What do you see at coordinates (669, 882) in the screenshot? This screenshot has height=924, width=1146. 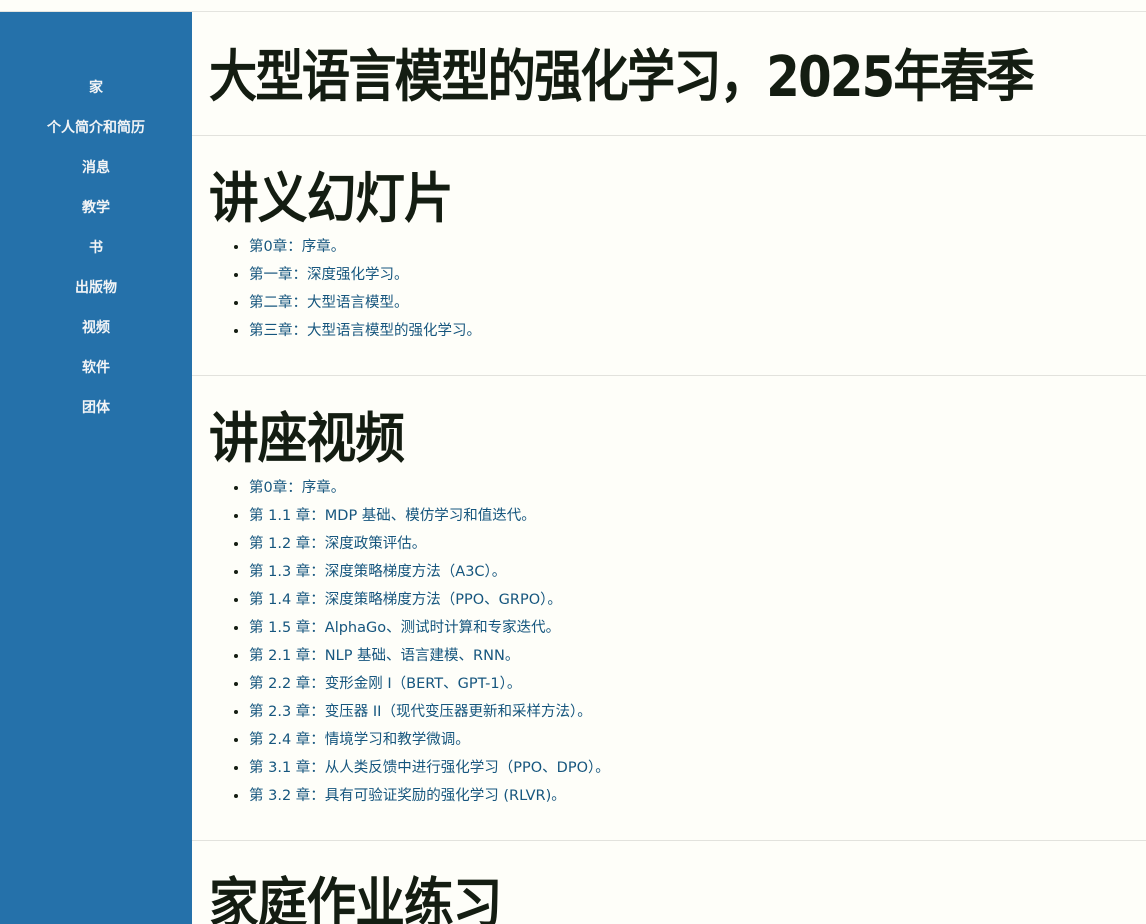 I see `homework-section: 家庭作业练习` at bounding box center [669, 882].